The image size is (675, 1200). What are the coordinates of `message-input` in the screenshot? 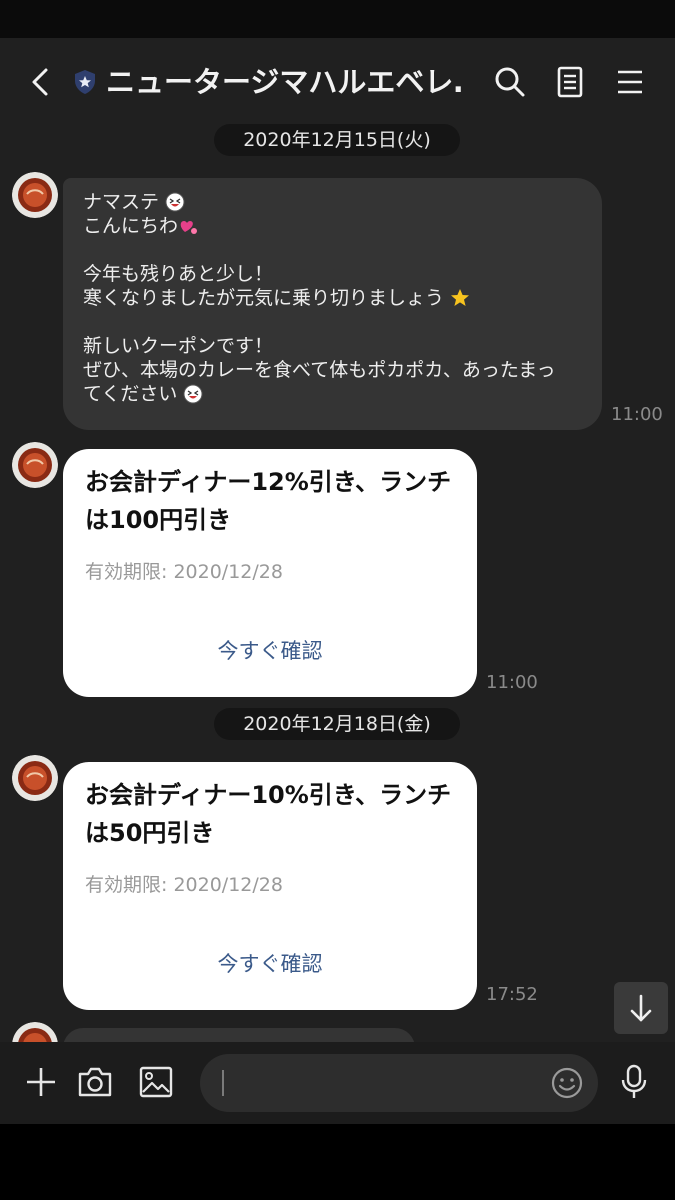 It's located at (399, 1083).